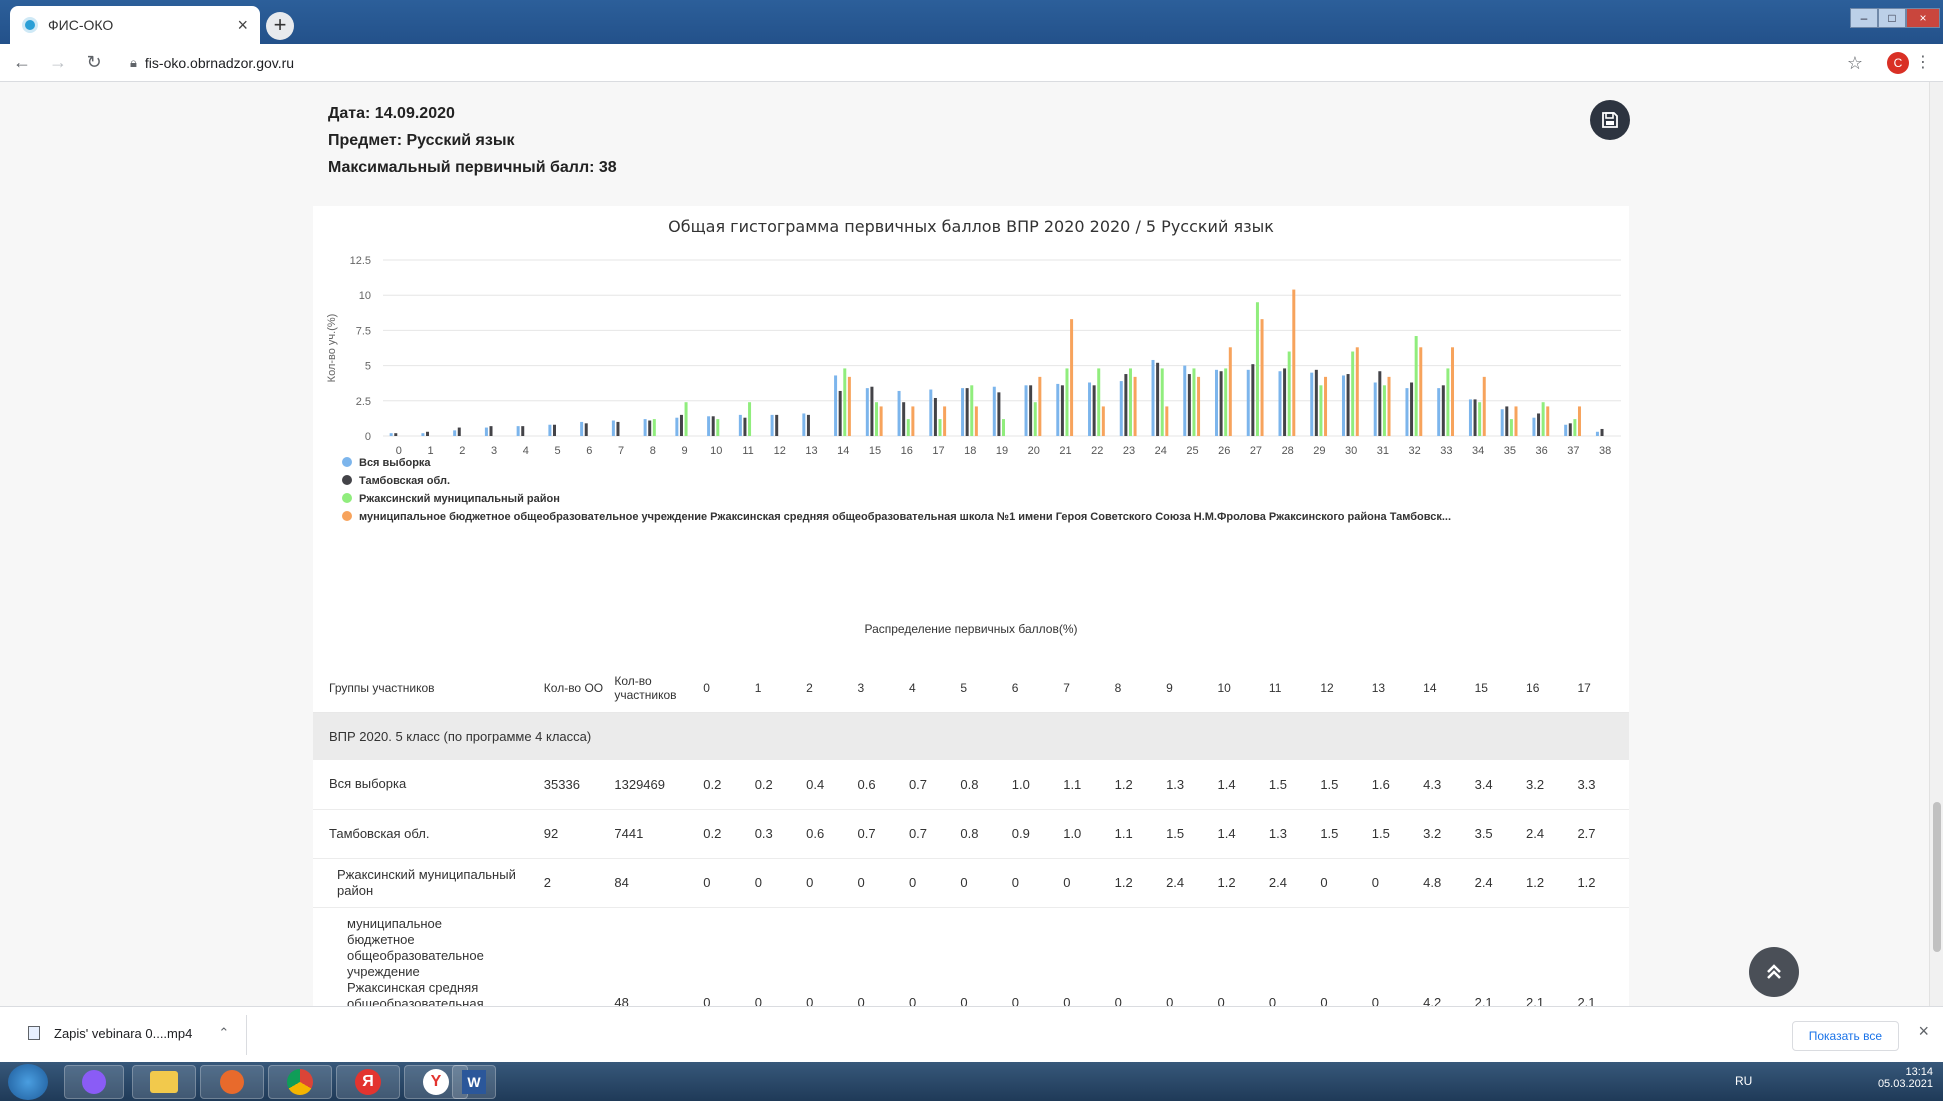  Describe the element at coordinates (219, 63) in the screenshot. I see `url-text: fis-oko.obrnadzor.gov.ru` at that location.